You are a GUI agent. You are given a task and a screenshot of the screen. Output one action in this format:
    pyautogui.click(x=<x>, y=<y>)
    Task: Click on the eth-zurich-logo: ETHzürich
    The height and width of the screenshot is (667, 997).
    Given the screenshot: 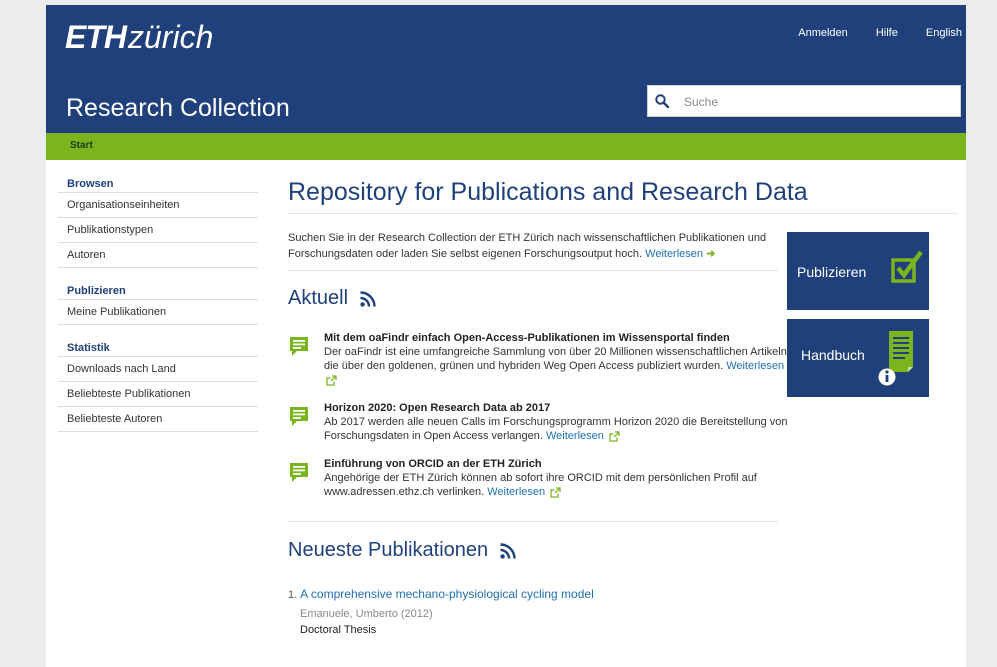 What is the action you would take?
    pyautogui.click(x=139, y=37)
    